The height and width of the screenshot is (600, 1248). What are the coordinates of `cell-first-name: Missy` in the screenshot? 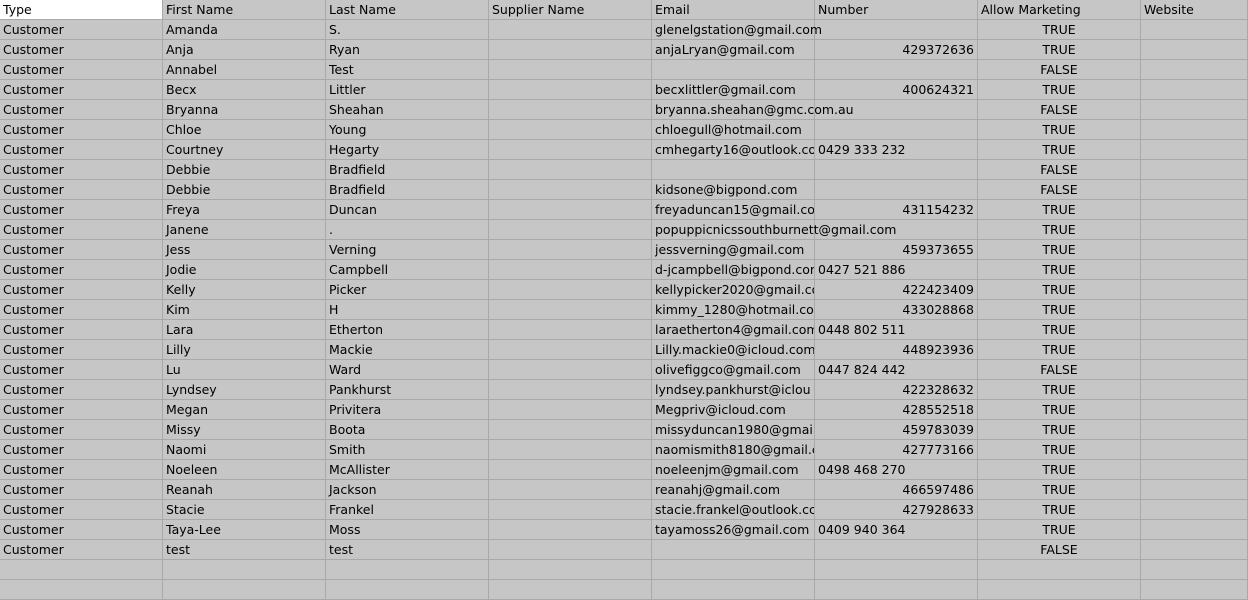 It's located at (244, 430).